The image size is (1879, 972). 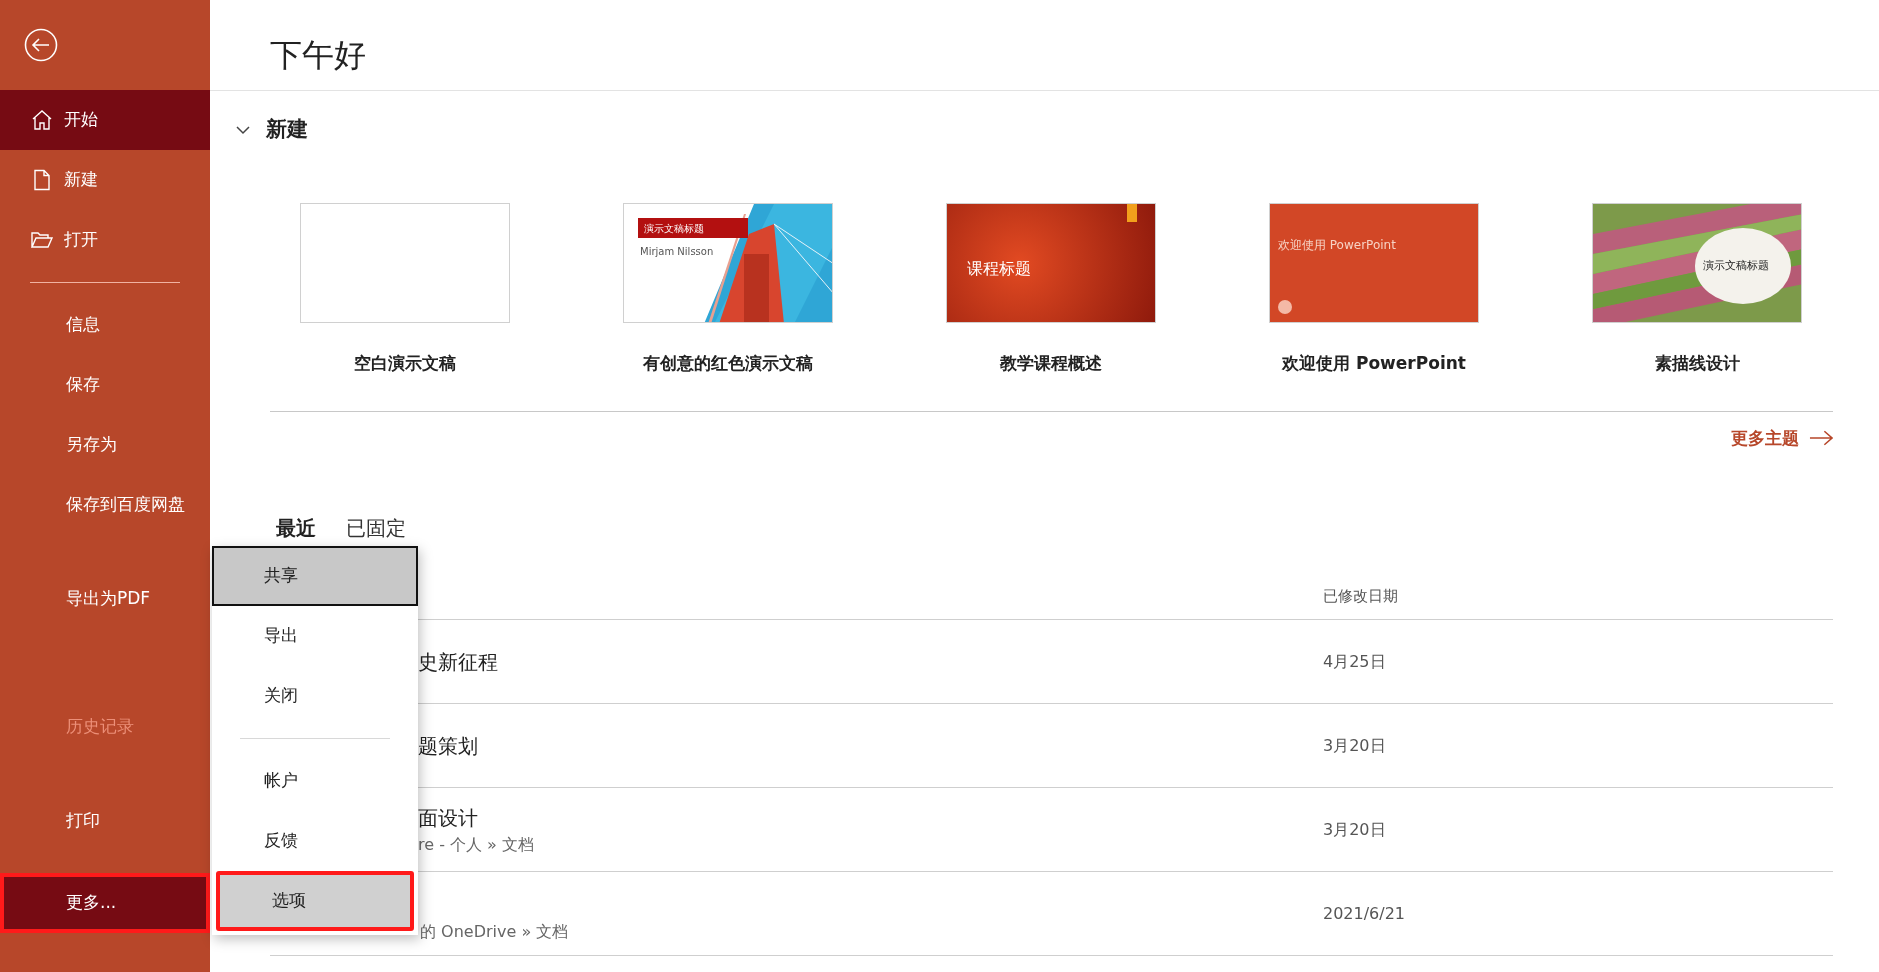 What do you see at coordinates (405, 364) in the screenshot?
I see `template-name: 空白演示文稿` at bounding box center [405, 364].